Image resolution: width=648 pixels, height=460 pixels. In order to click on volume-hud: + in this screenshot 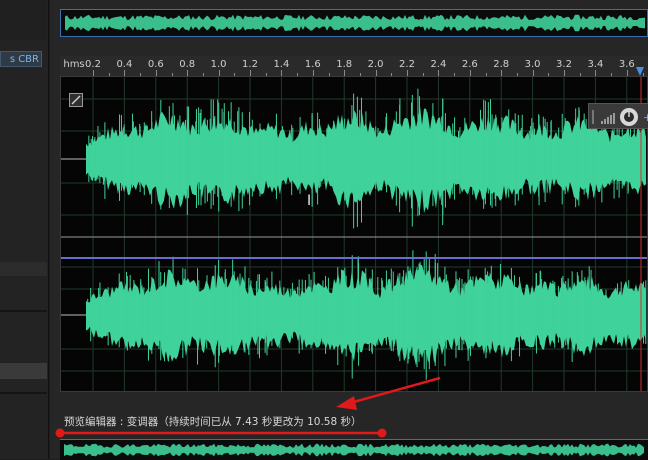, I will do `click(618, 116)`.